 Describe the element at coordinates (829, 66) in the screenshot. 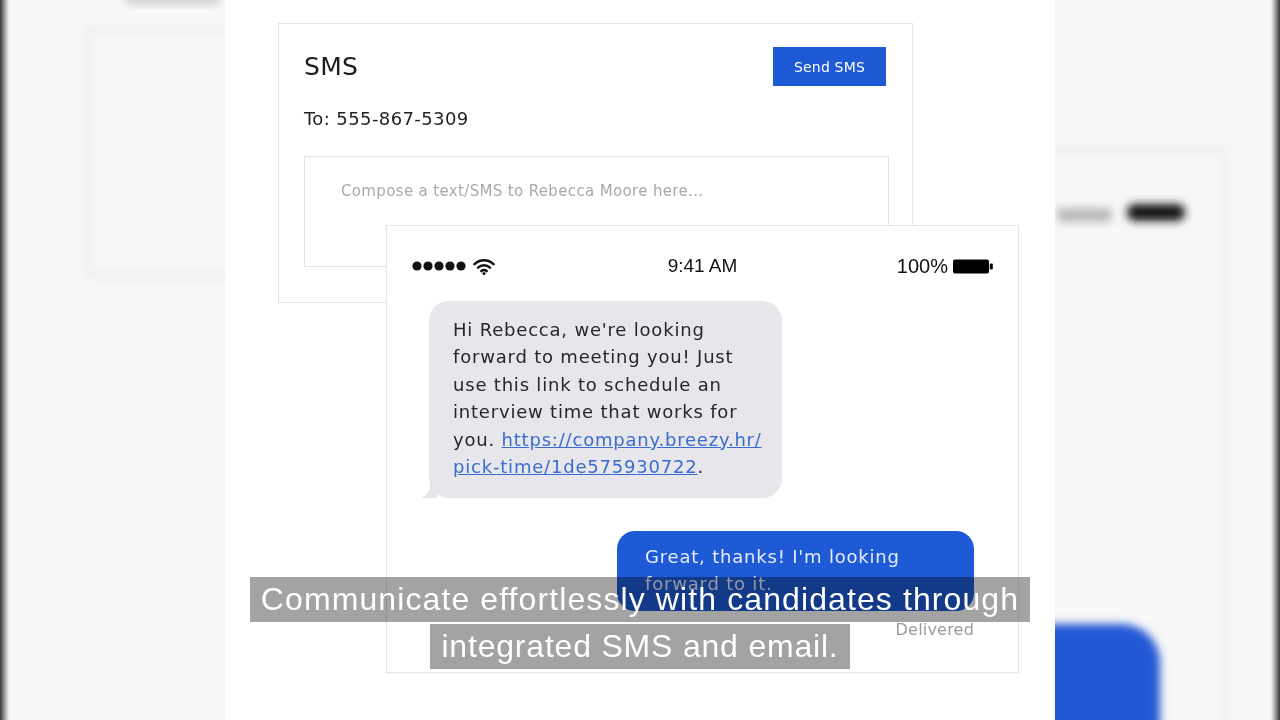

I see `send-sms-button: Send SMS` at that location.